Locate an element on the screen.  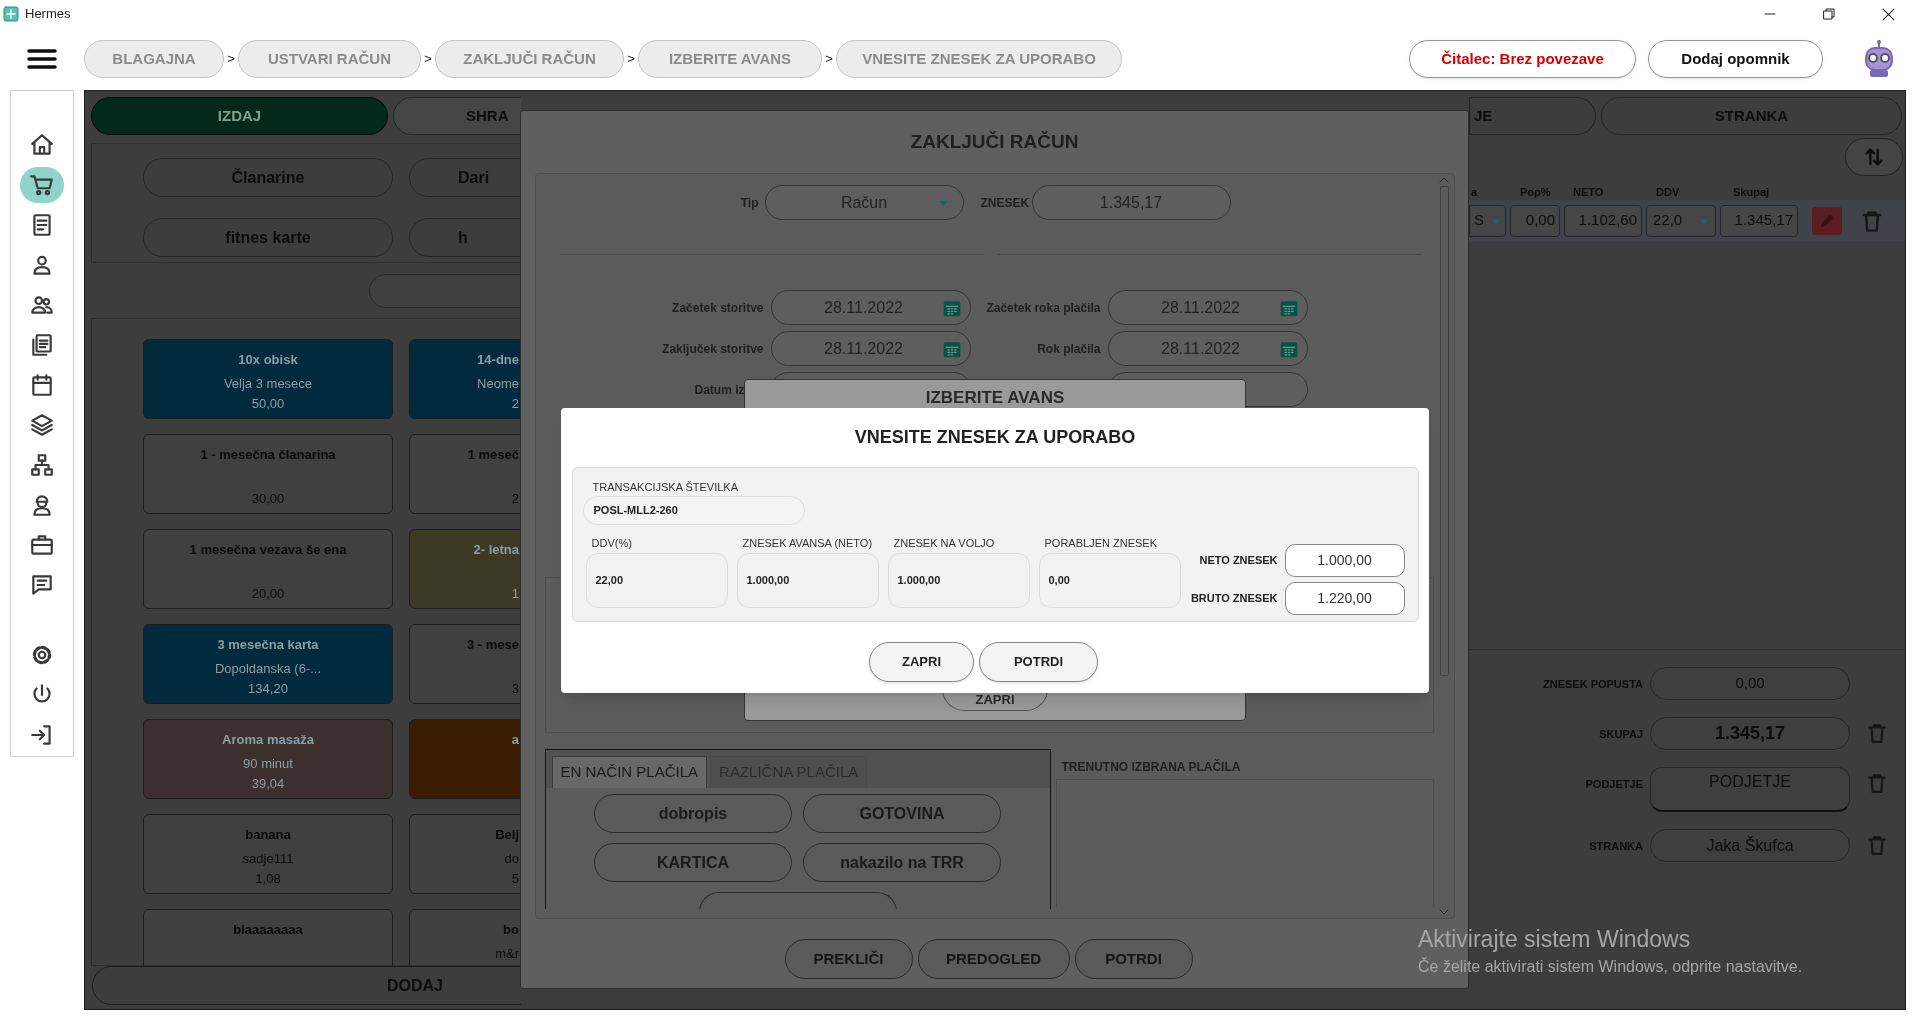
amount-field: 22,00 is located at coordinates (656, 580).